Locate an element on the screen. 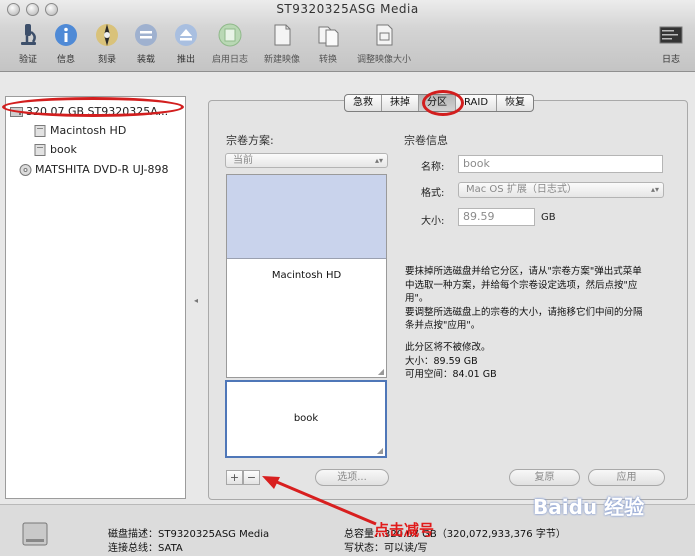 The image size is (695, 556). info-icon is located at coordinates (66, 35).